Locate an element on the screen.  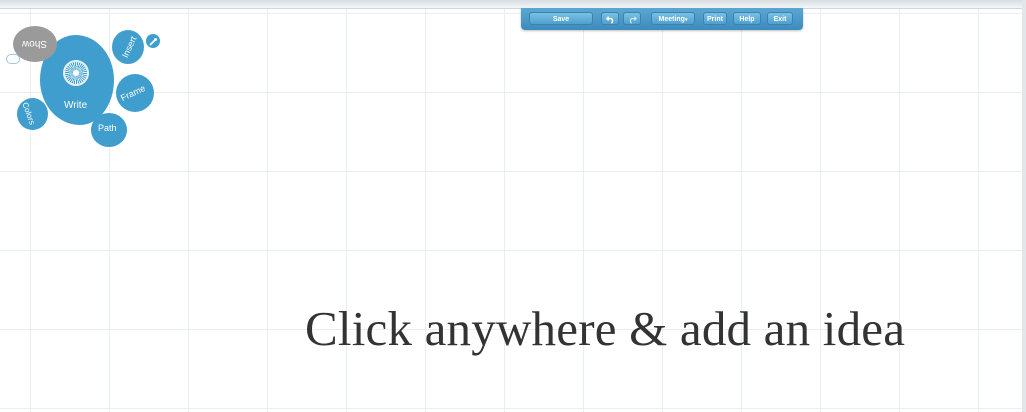
wrench-icon is located at coordinates (153, 42).